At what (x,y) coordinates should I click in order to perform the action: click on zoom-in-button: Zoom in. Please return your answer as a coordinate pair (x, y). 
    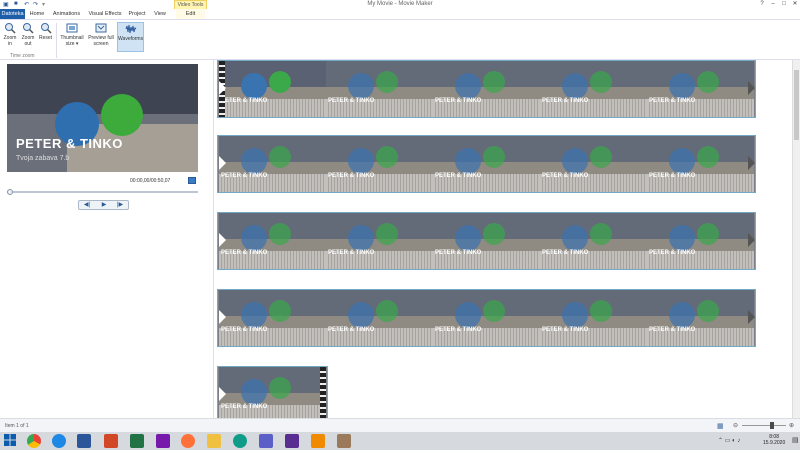
    Looking at the image, I should click on (10, 37).